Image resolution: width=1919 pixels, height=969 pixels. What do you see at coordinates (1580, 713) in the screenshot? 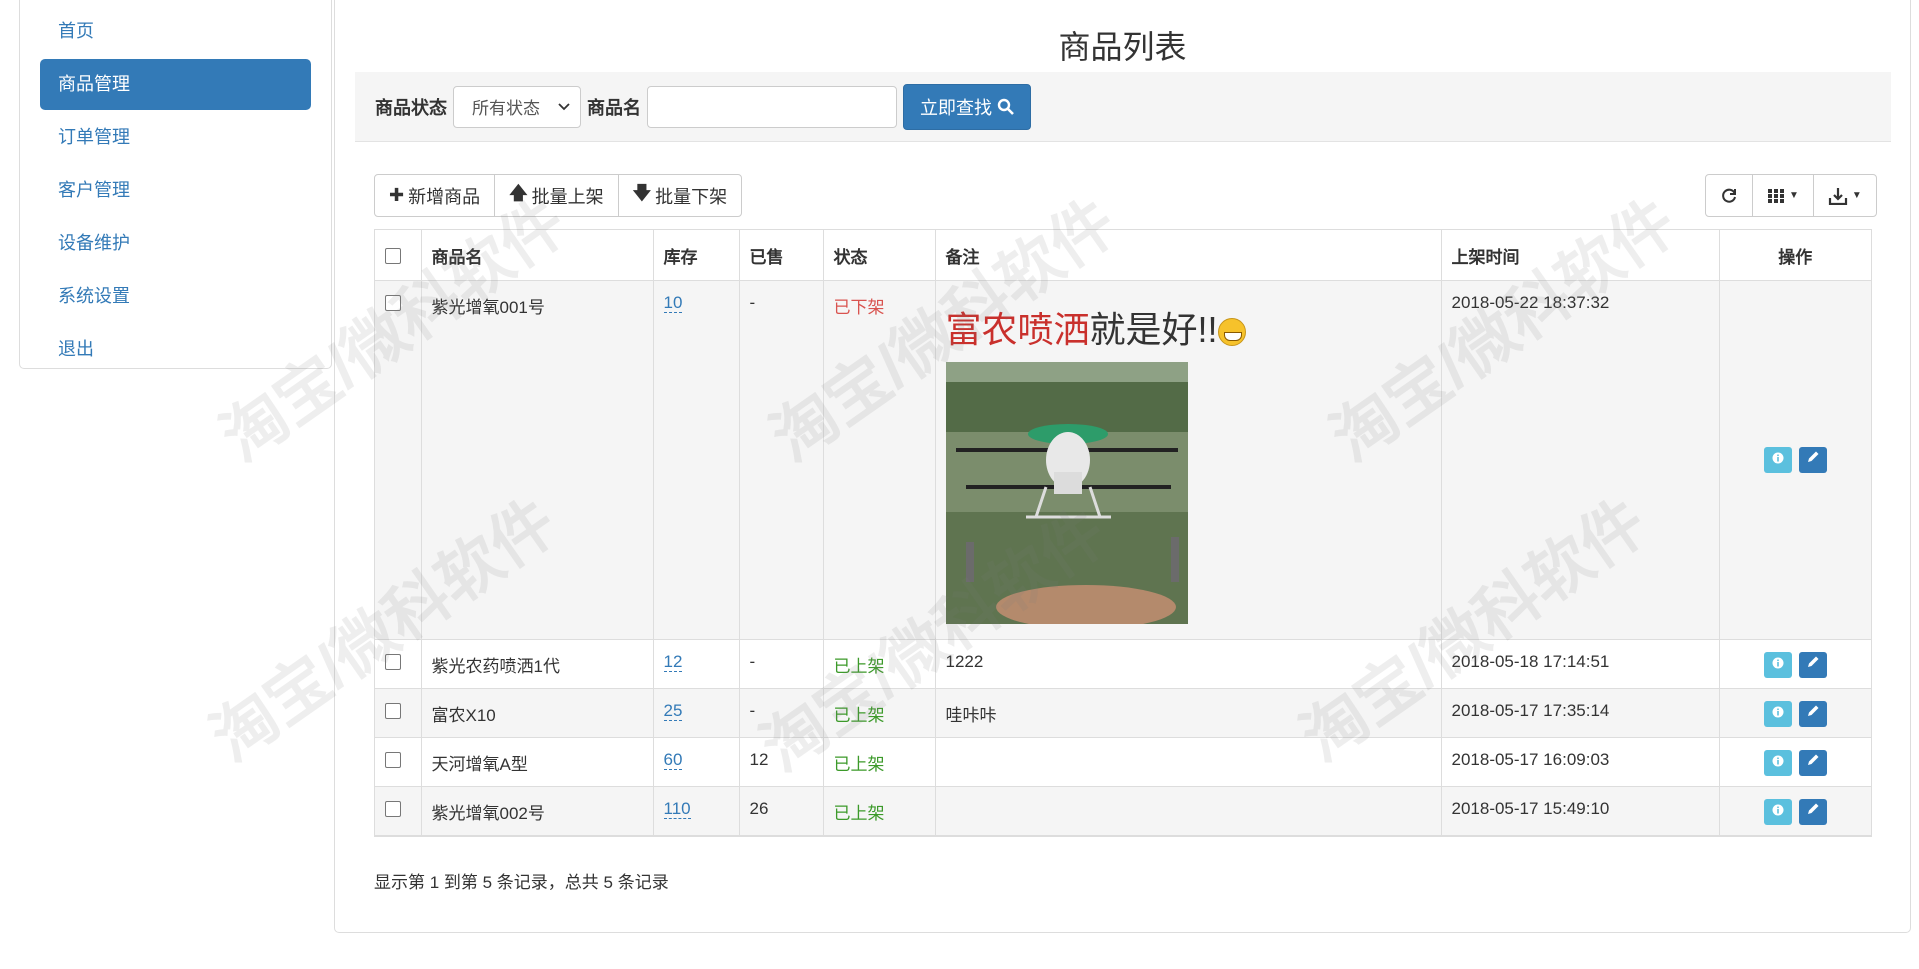
I see `listing-time: 2018-05-17 17:35:14` at bounding box center [1580, 713].